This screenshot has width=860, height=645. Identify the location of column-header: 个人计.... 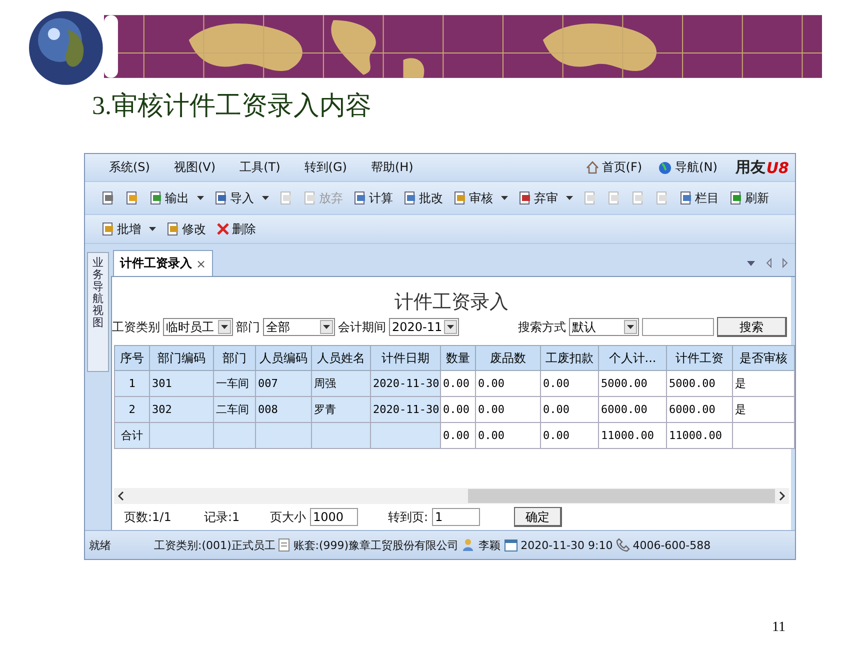
(632, 358).